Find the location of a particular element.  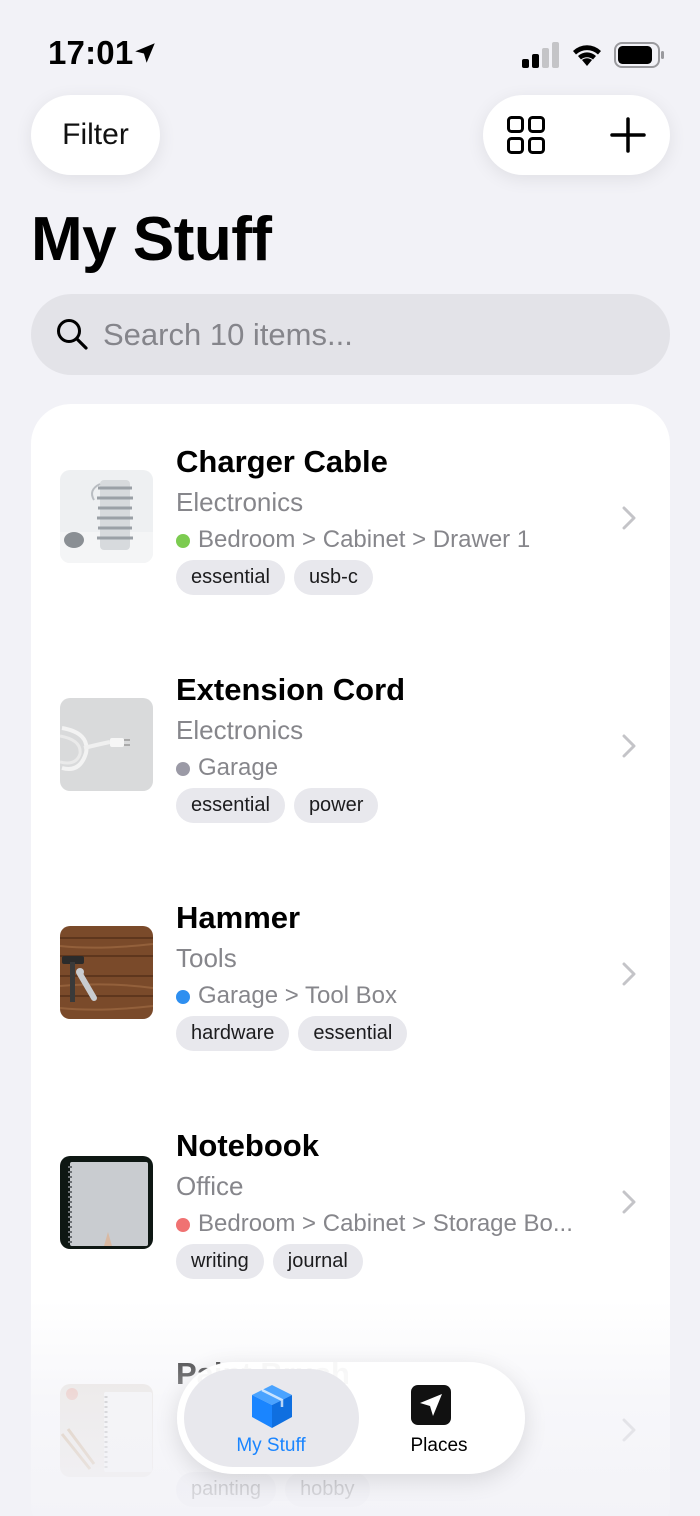

tab-label: Places is located at coordinates (439, 1445).